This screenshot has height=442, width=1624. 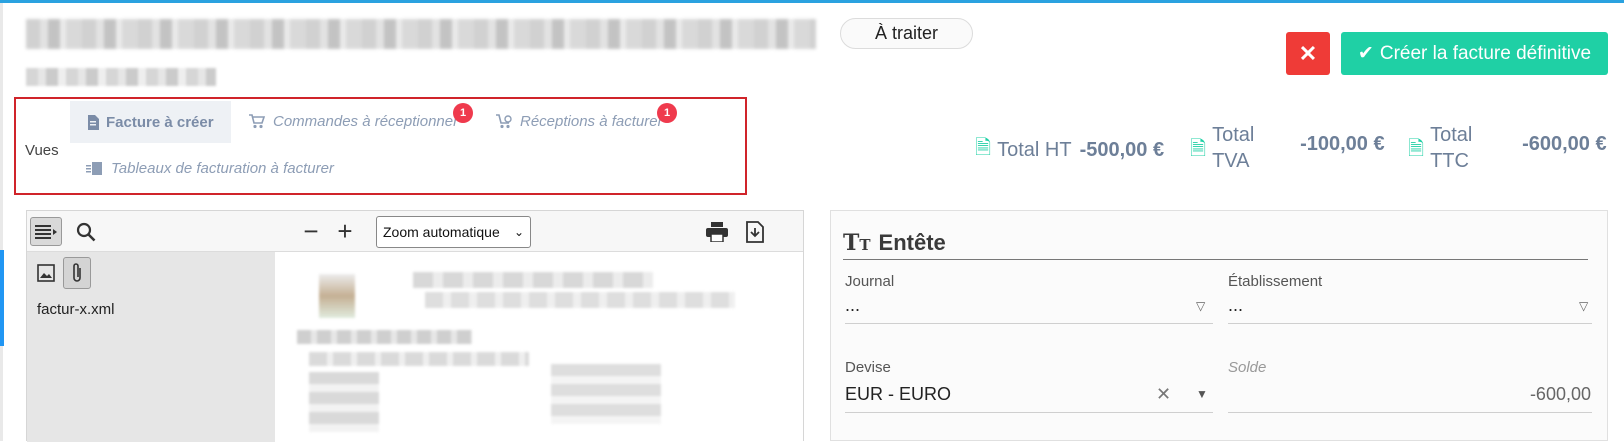 What do you see at coordinates (366, 121) in the screenshot?
I see `tab-label: Commandes à réceptionner` at bounding box center [366, 121].